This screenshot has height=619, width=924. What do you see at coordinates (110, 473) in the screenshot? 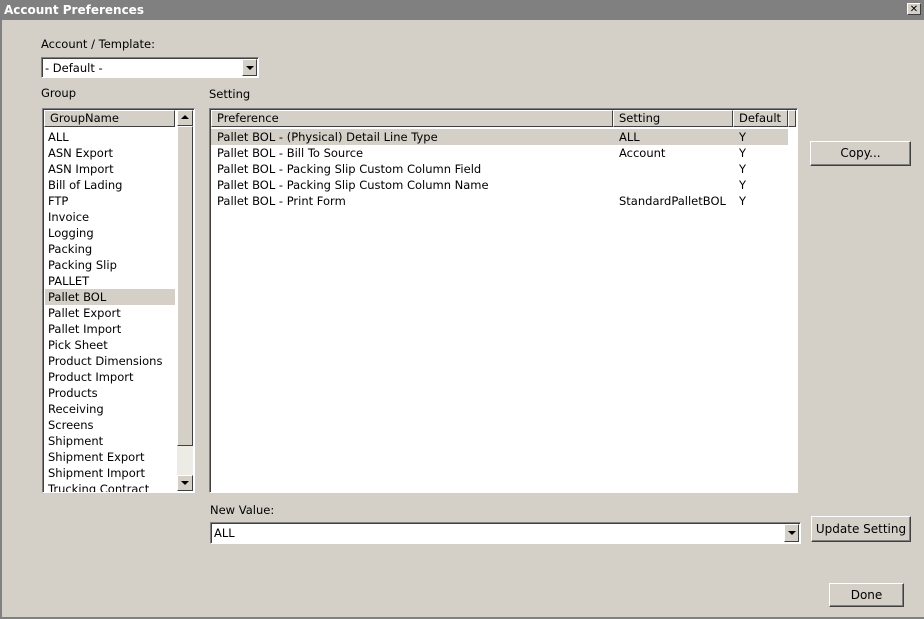
I see `group-list-item: Shipment Import` at bounding box center [110, 473].